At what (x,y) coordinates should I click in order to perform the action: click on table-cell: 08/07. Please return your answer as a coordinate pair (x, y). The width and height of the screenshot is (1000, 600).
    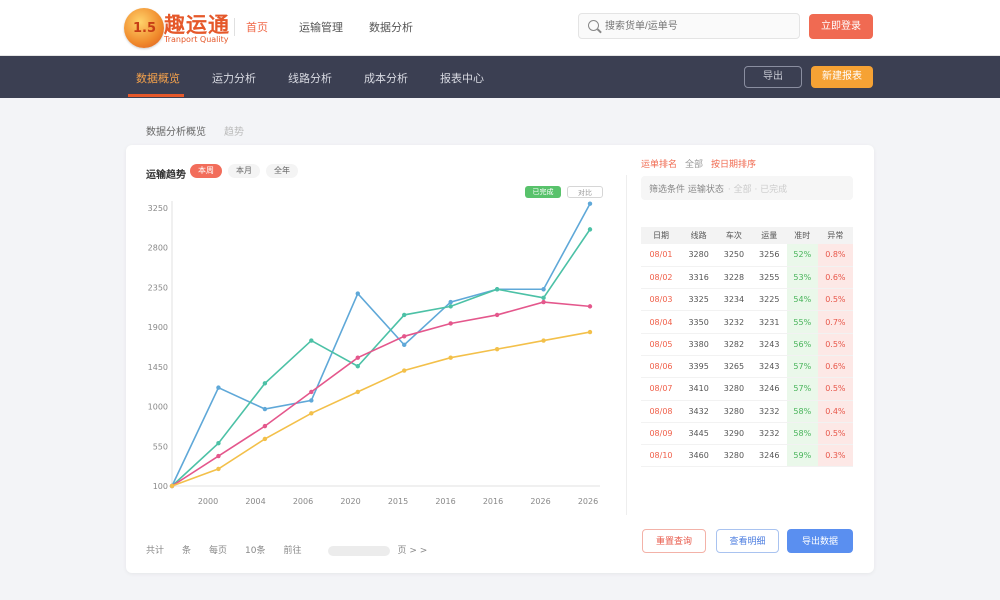
    Looking at the image, I should click on (661, 389).